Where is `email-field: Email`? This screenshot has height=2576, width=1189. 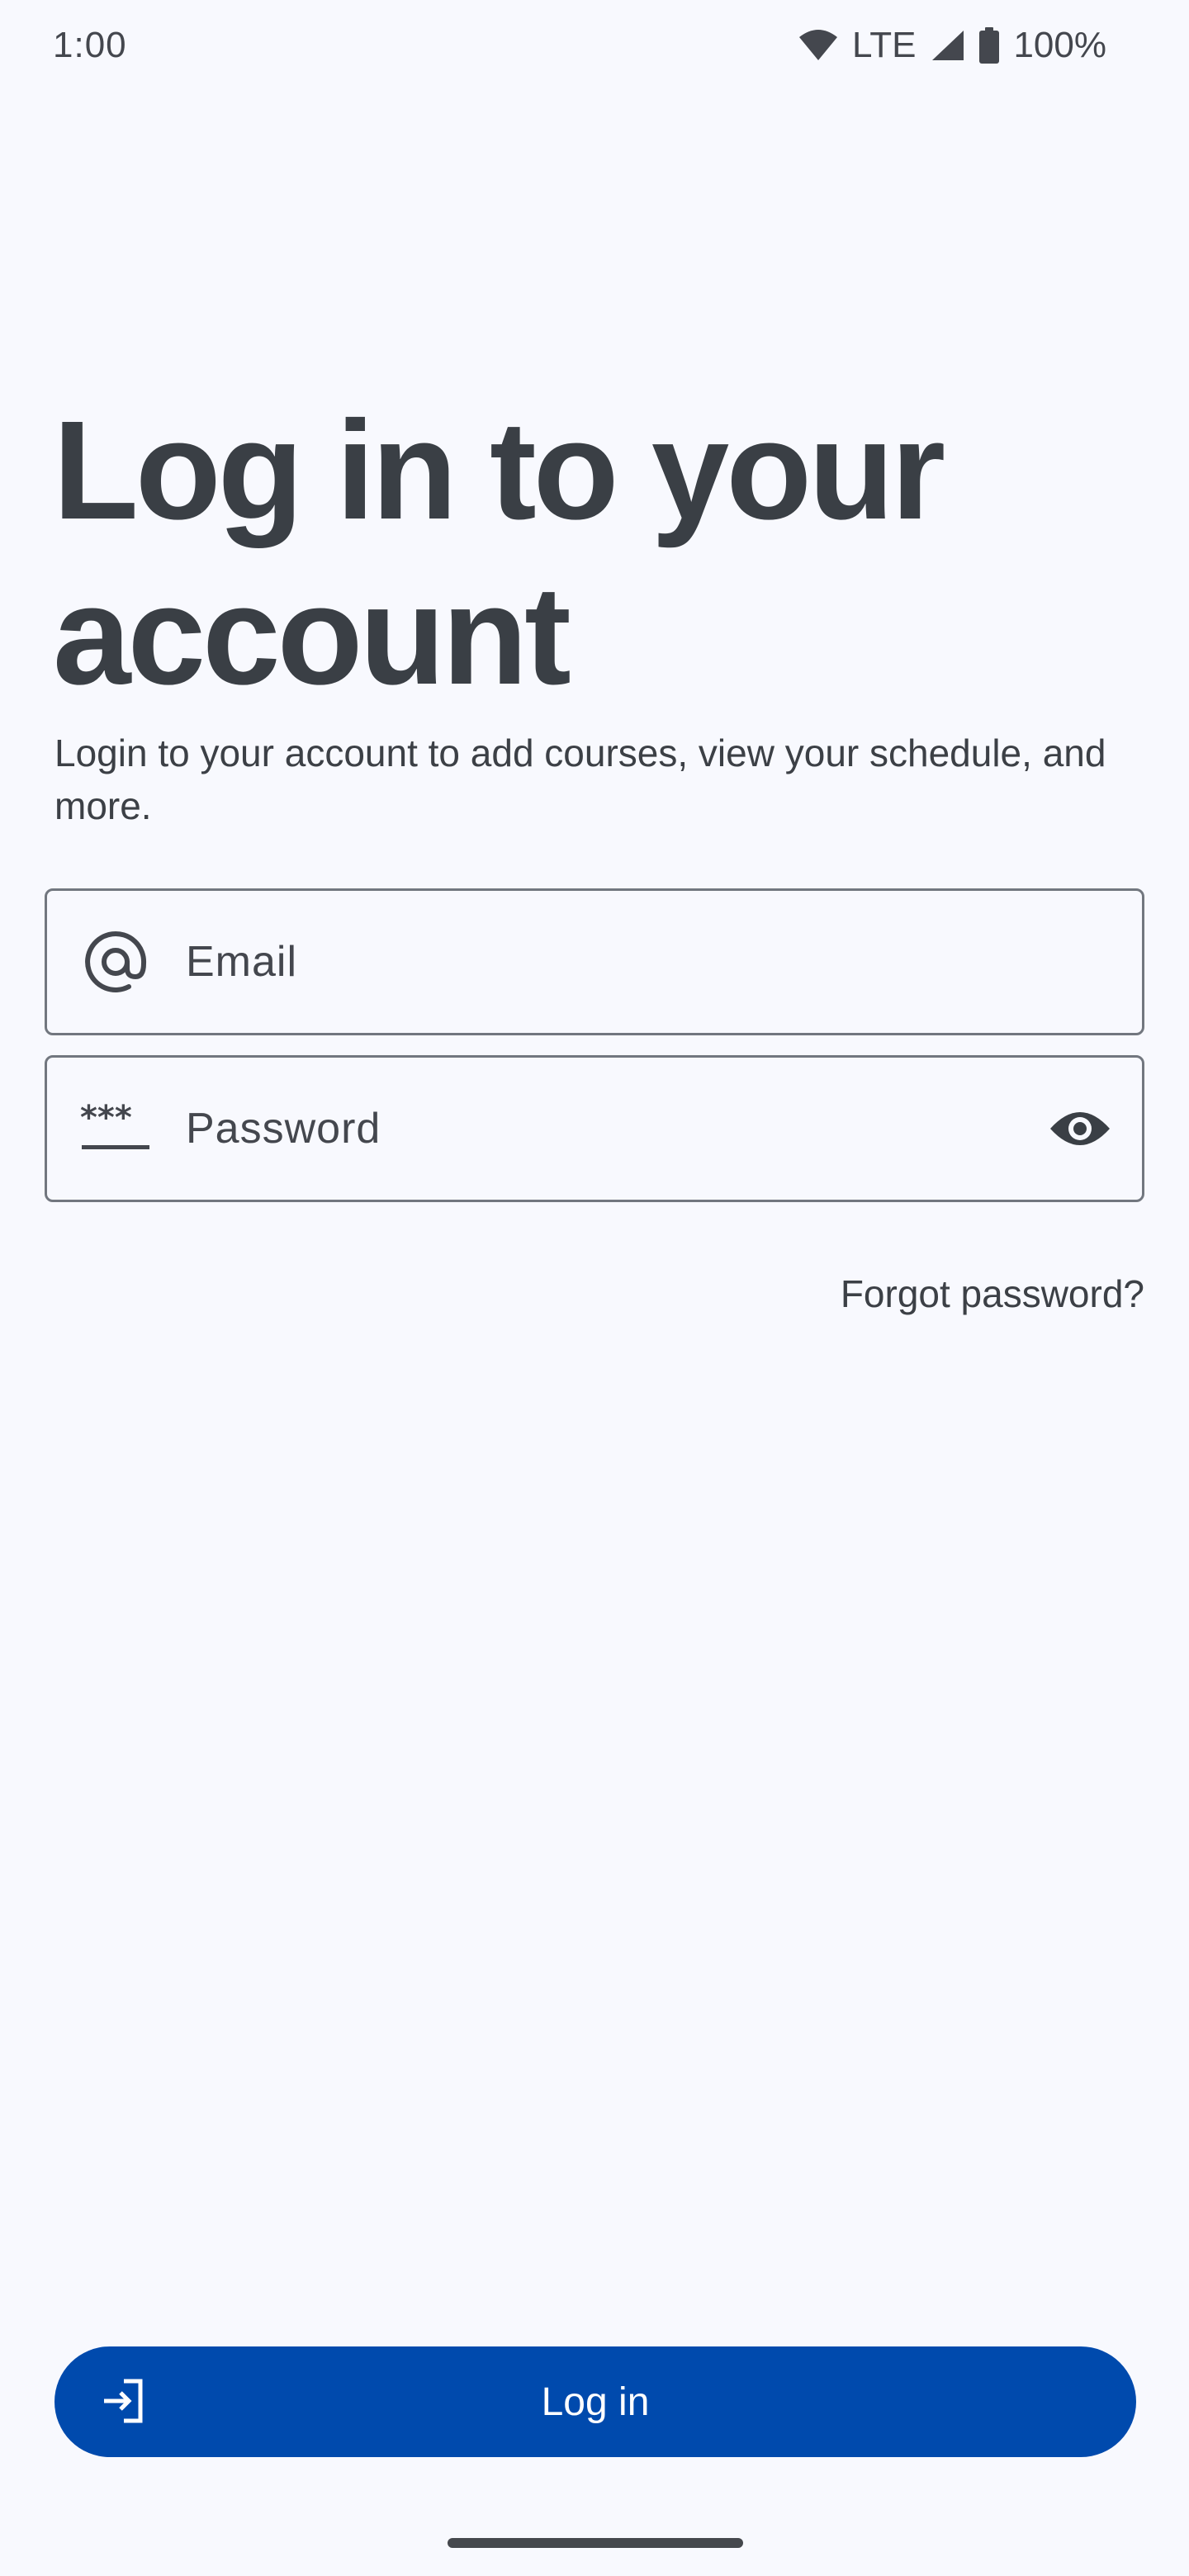
email-field: Email is located at coordinates (594, 961).